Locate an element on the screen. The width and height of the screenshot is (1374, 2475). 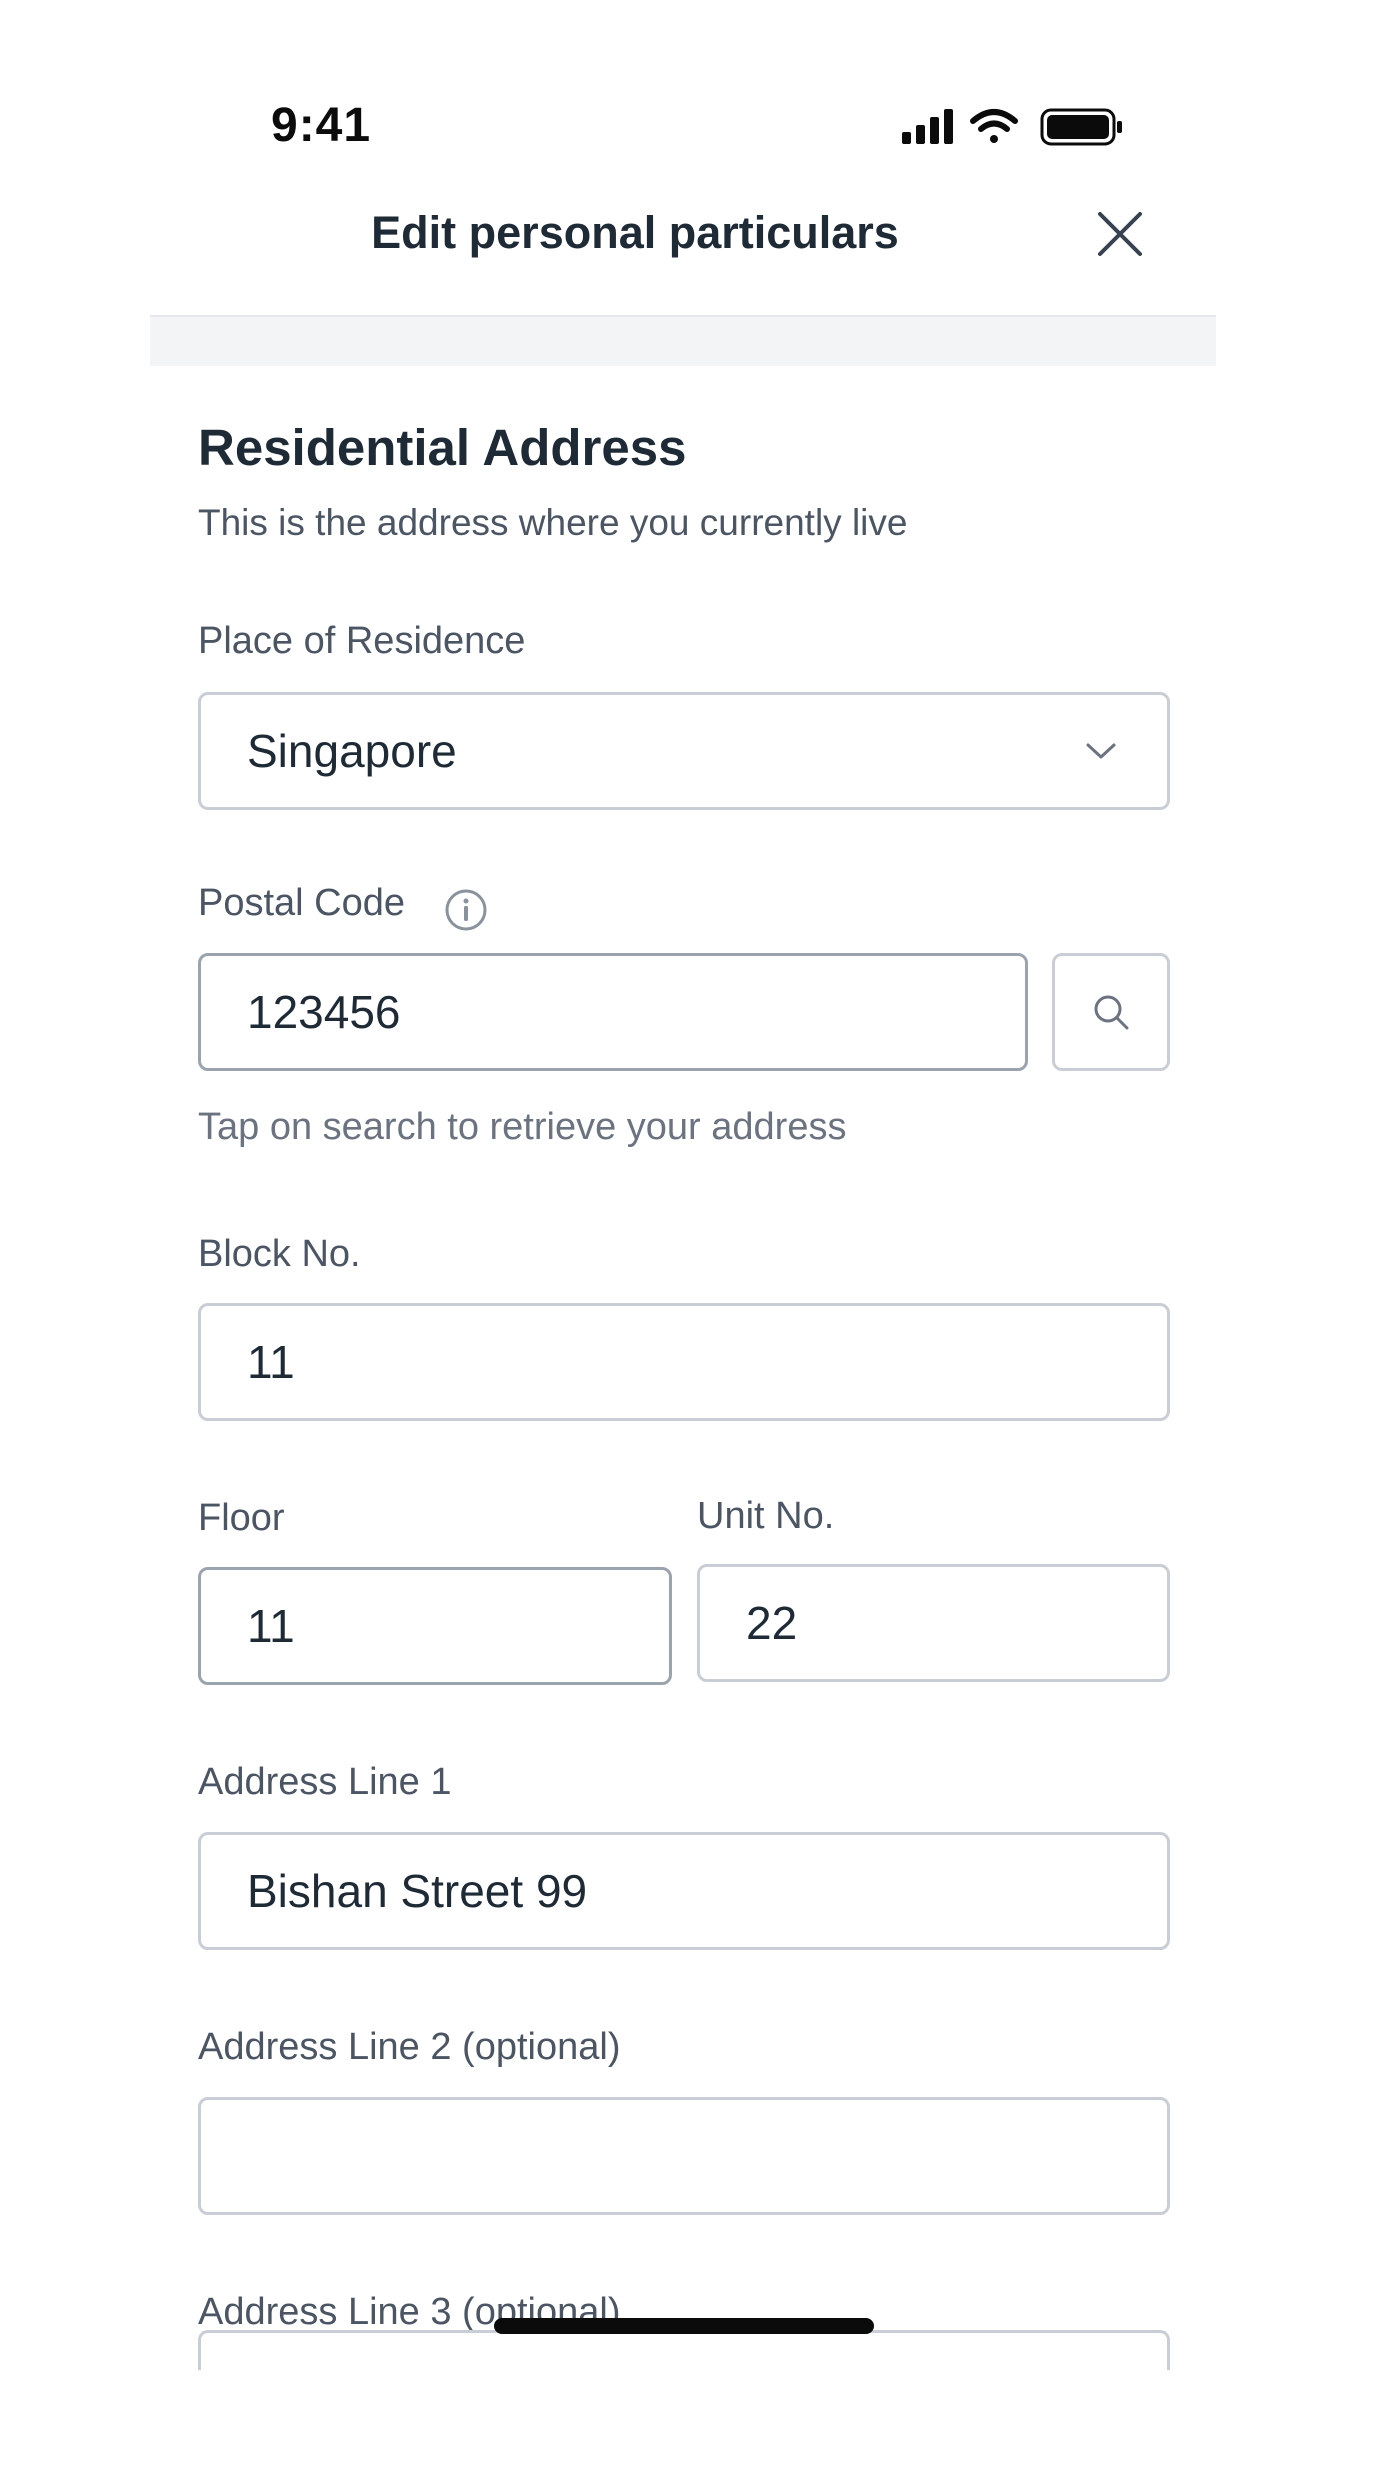
postal-code-input: 123456 is located at coordinates (613, 1012).